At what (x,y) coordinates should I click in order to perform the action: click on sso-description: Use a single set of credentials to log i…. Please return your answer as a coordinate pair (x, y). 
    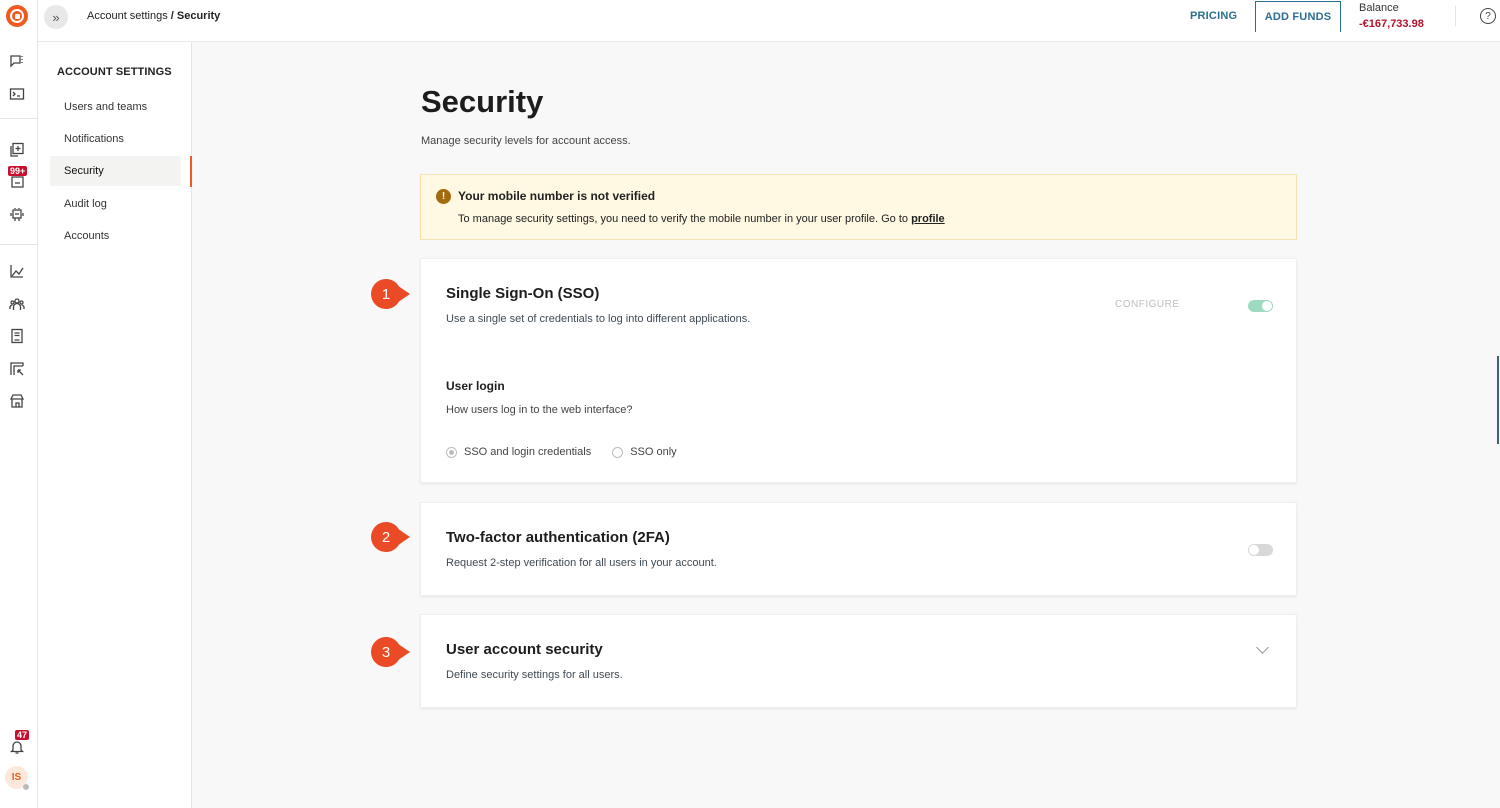
    Looking at the image, I should click on (598, 319).